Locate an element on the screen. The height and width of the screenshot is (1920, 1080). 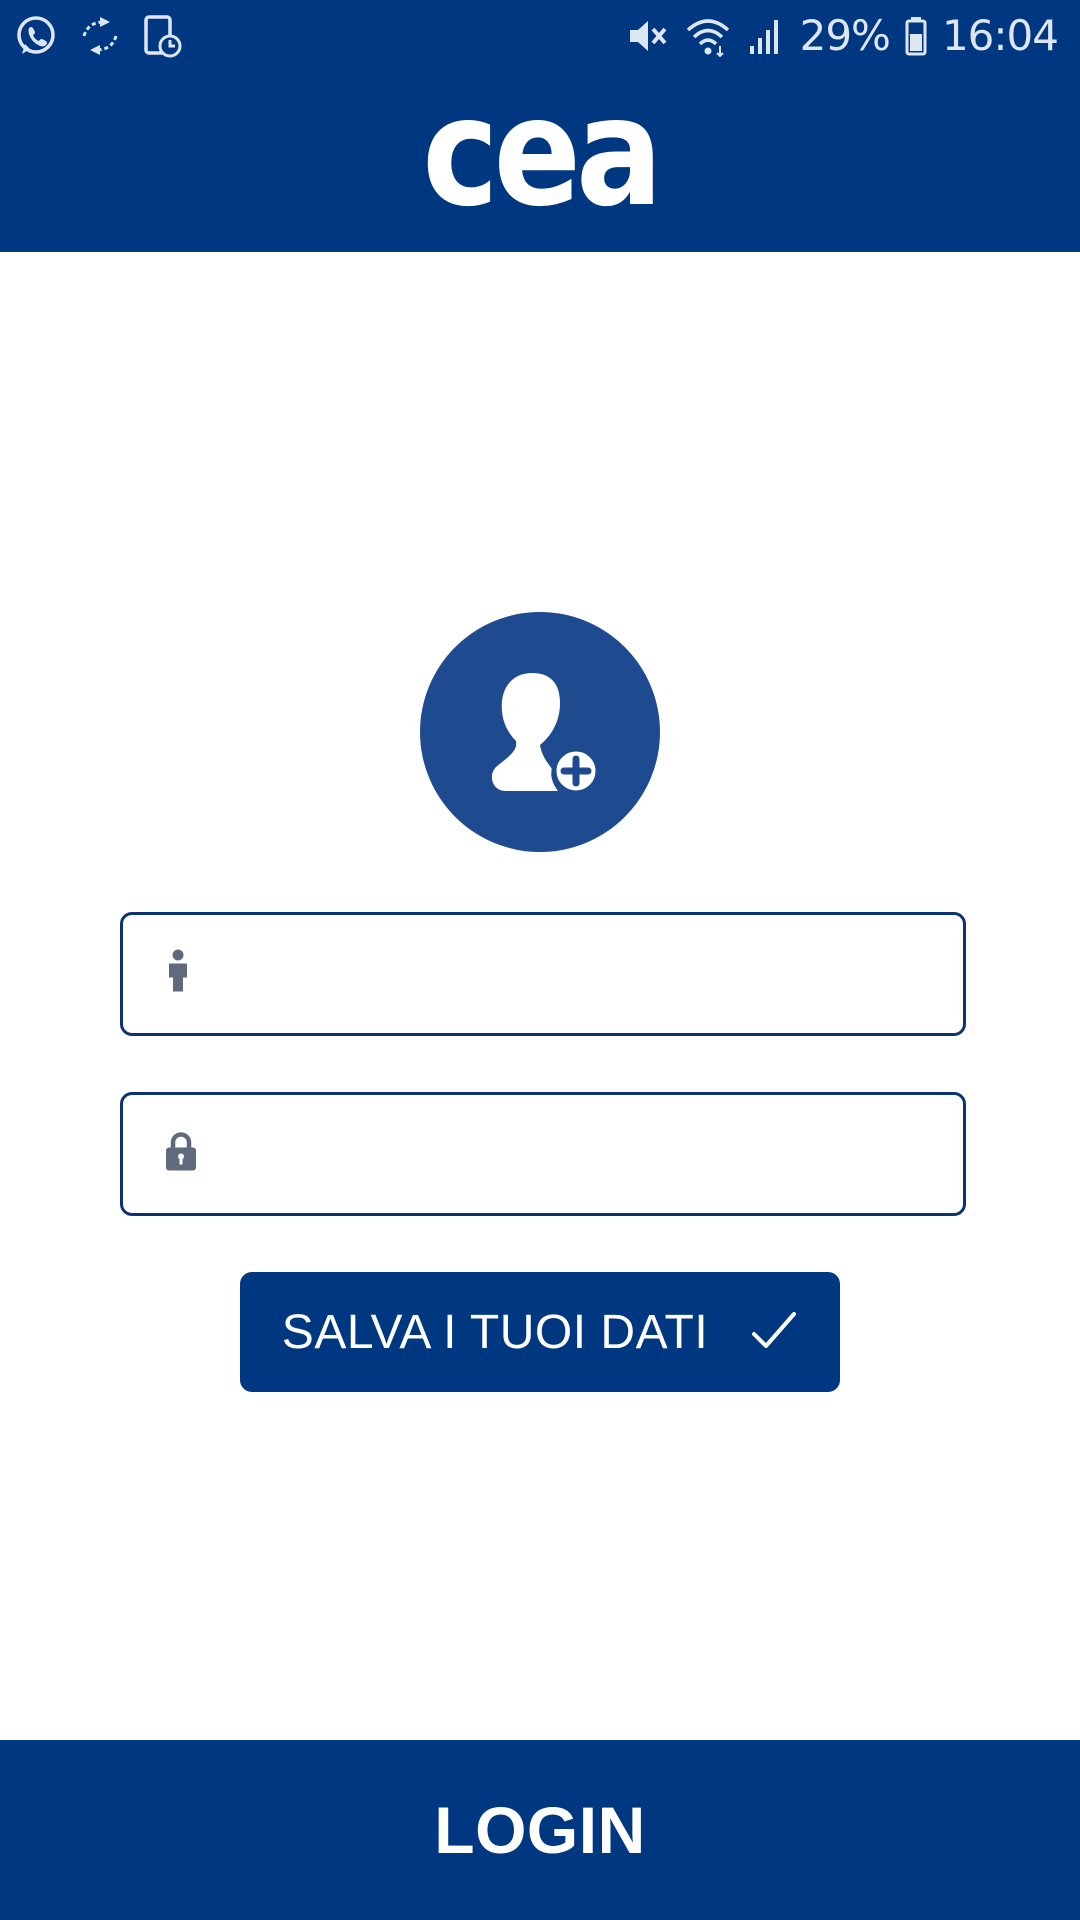
wifi-icon is located at coordinates (708, 36).